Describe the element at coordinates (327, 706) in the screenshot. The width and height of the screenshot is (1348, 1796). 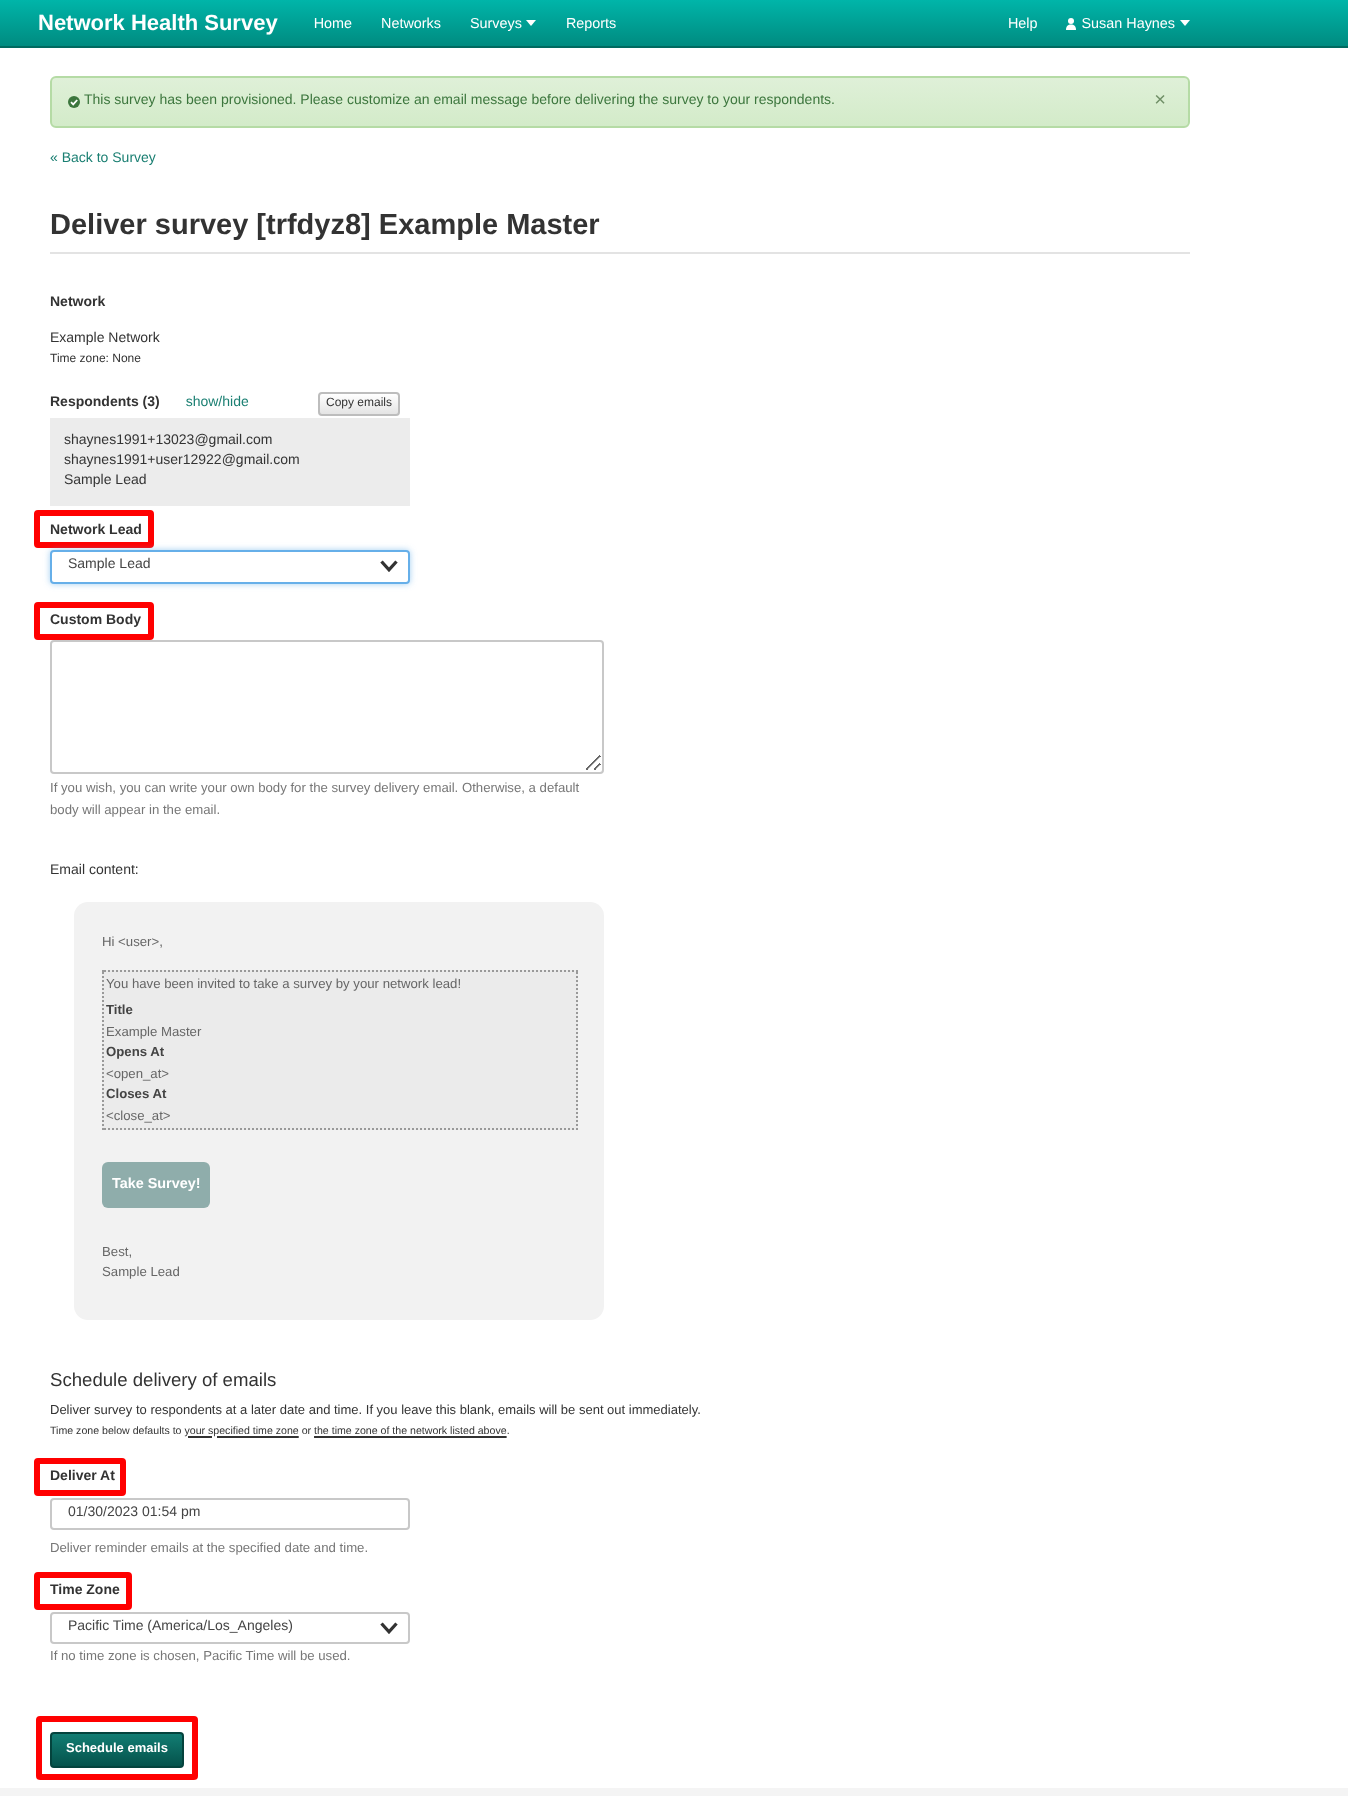
I see `custom-body-field` at that location.